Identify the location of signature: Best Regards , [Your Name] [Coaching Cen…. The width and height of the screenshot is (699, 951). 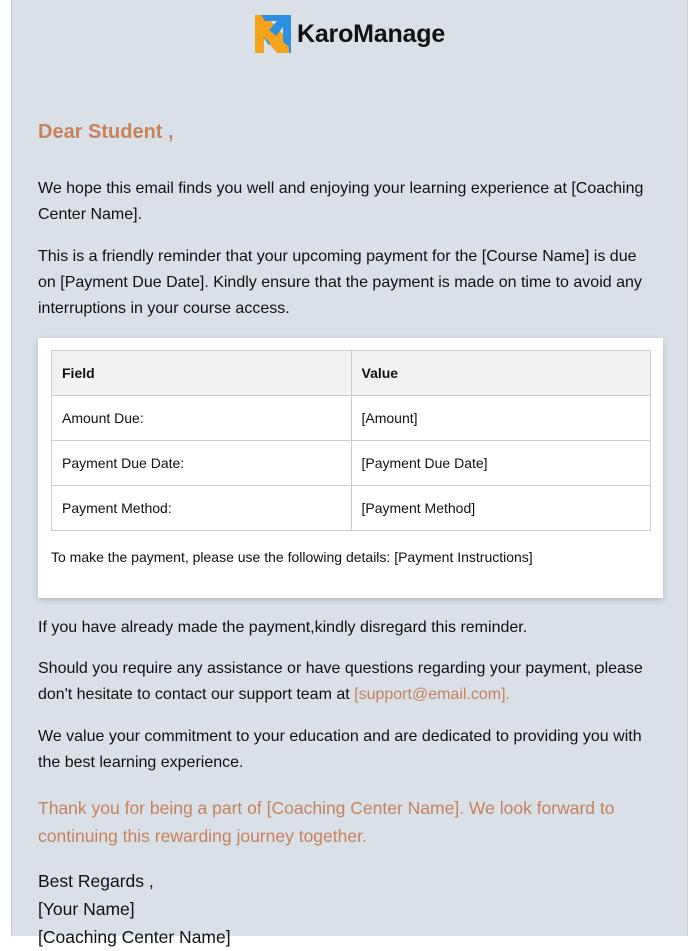
(348, 909).